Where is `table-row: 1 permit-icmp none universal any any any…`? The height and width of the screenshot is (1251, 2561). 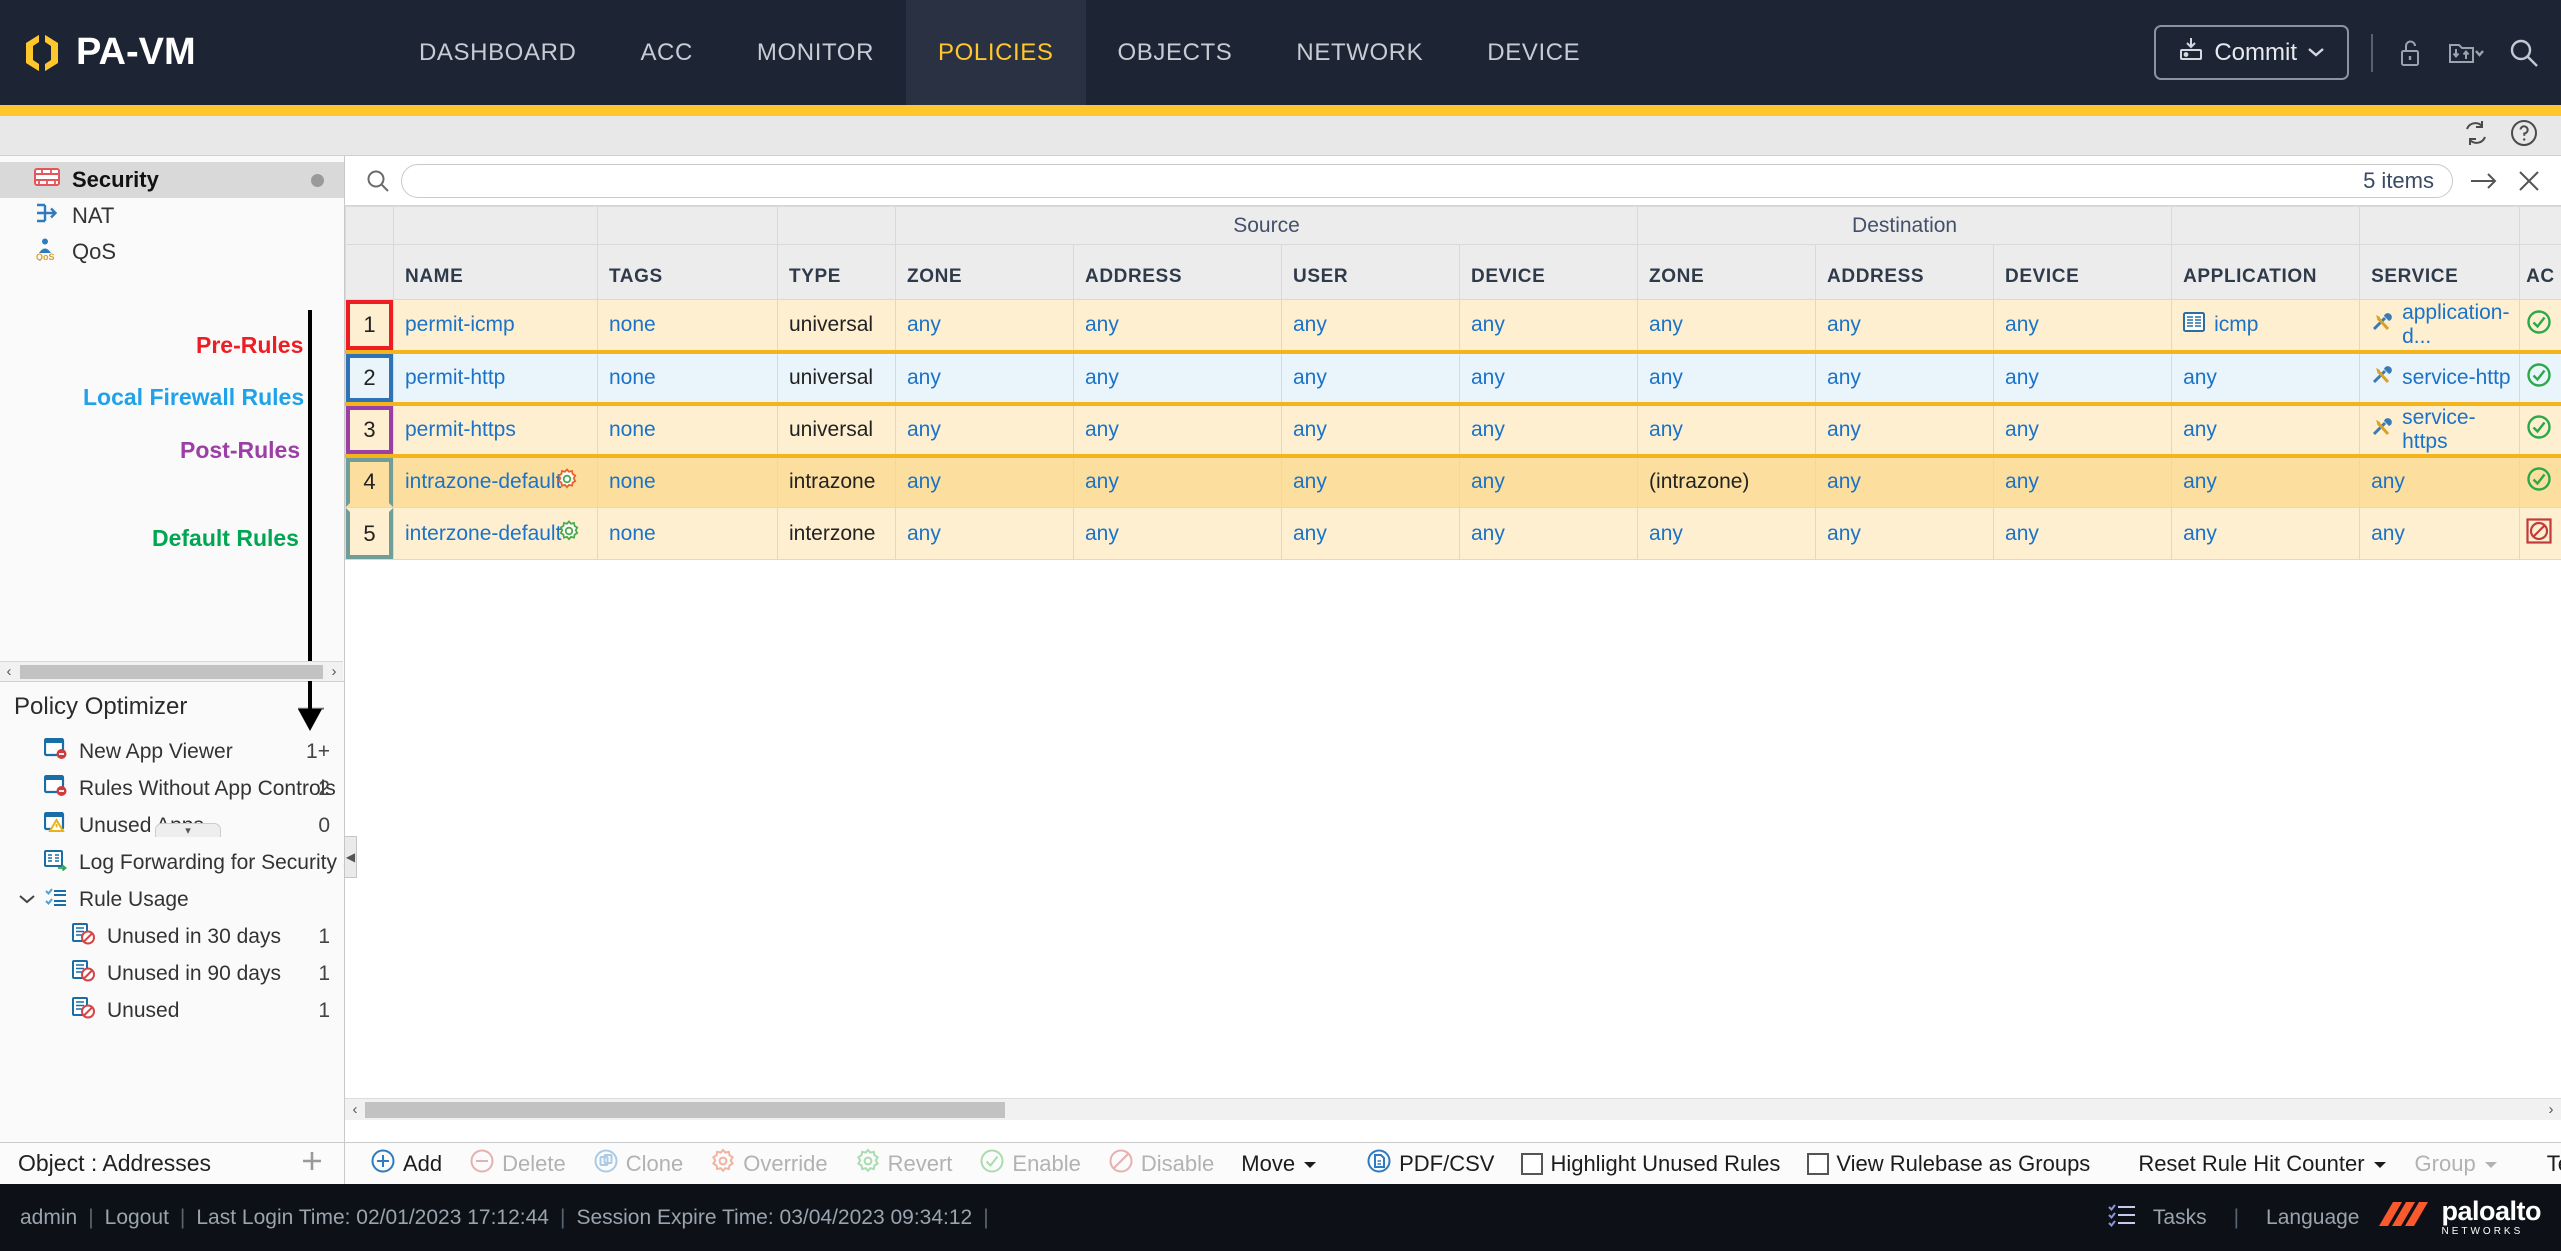
table-row: 1 permit-icmp none universal any any any… is located at coordinates (1453, 325).